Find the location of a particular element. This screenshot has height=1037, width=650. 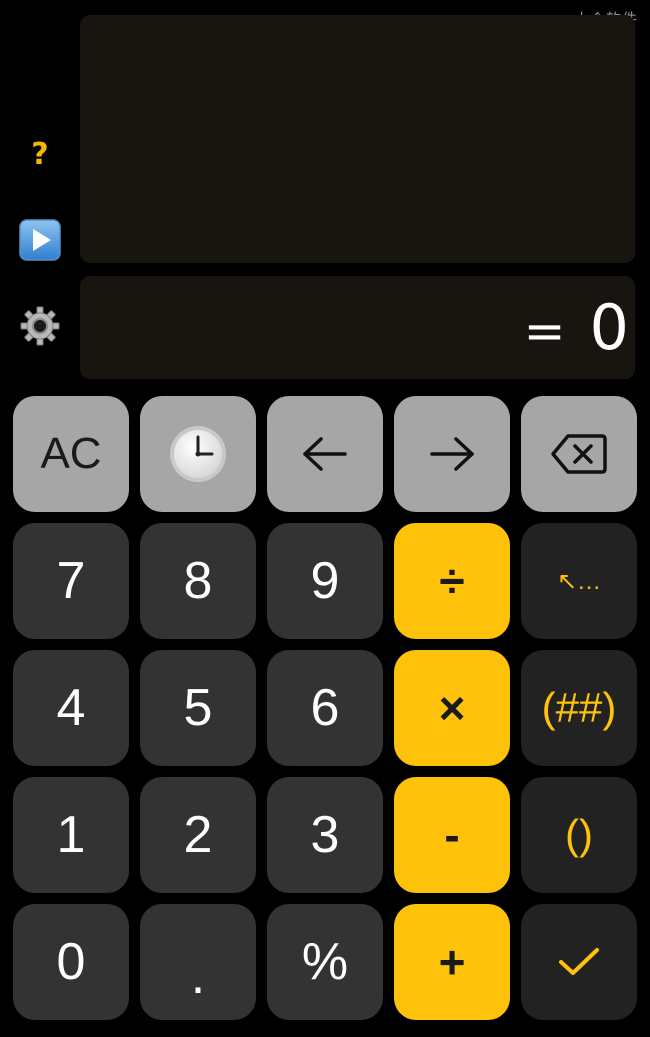

result-value: 0 is located at coordinates (609, 327).